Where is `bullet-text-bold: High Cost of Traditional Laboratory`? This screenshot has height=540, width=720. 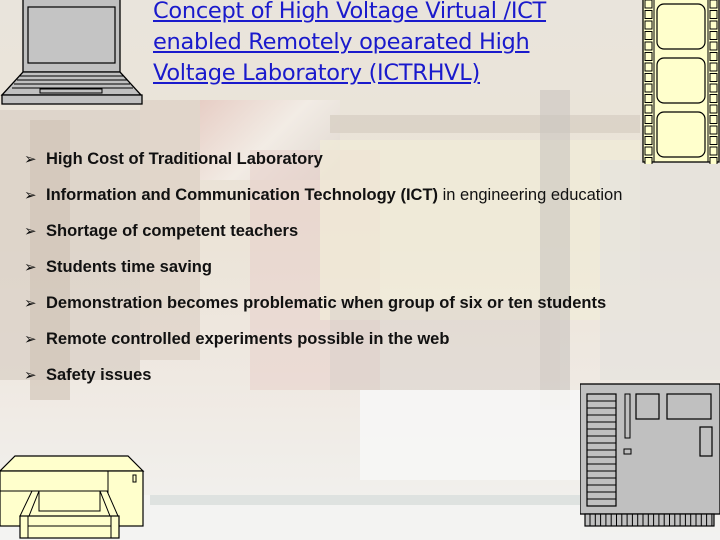 bullet-text-bold: High Cost of Traditional Laboratory is located at coordinates (184, 159).